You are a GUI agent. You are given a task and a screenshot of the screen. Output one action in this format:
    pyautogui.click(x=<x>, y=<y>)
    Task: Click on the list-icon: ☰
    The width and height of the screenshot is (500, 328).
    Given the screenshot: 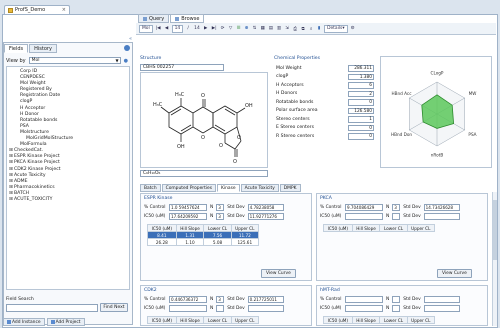 What is the action you would take?
    pyautogui.click(x=239, y=29)
    